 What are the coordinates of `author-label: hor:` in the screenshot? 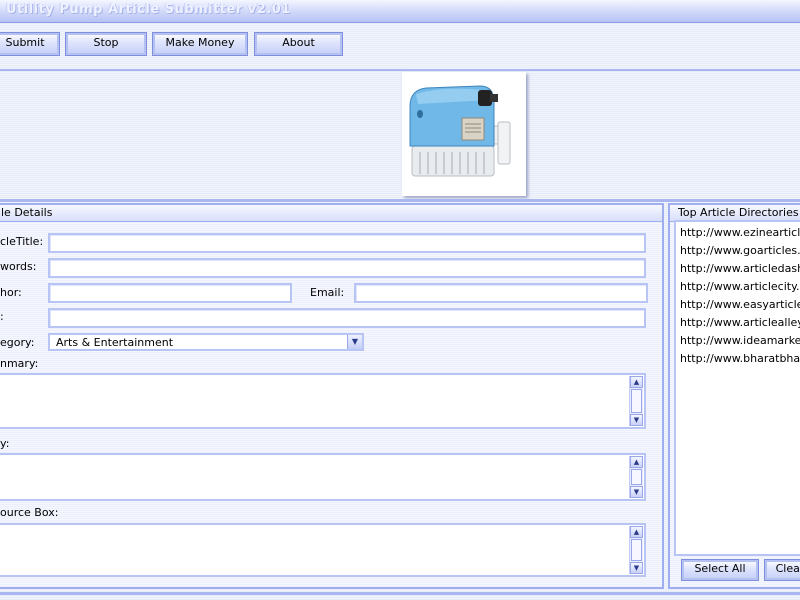 It's located at (11, 292).